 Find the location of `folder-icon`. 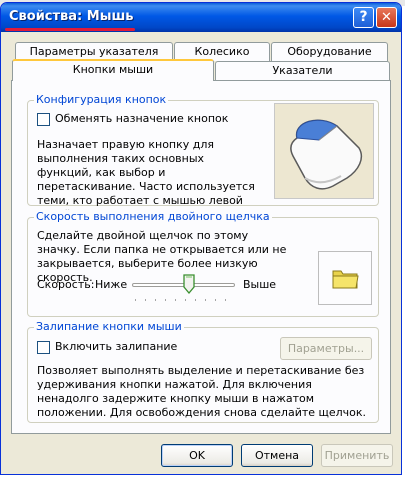

folder-icon is located at coordinates (345, 278).